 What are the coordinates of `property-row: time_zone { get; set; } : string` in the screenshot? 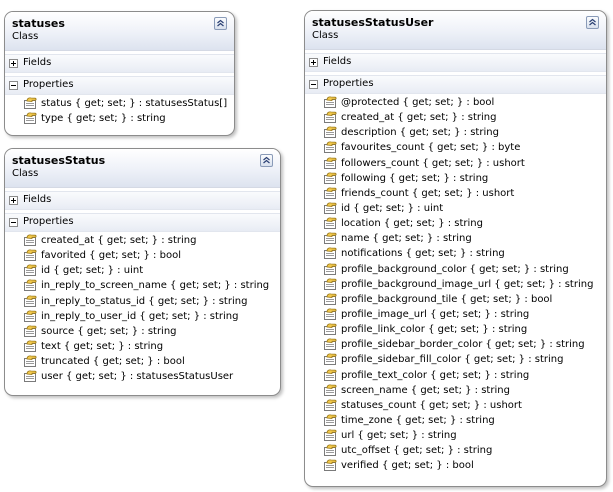 It's located at (455, 420).